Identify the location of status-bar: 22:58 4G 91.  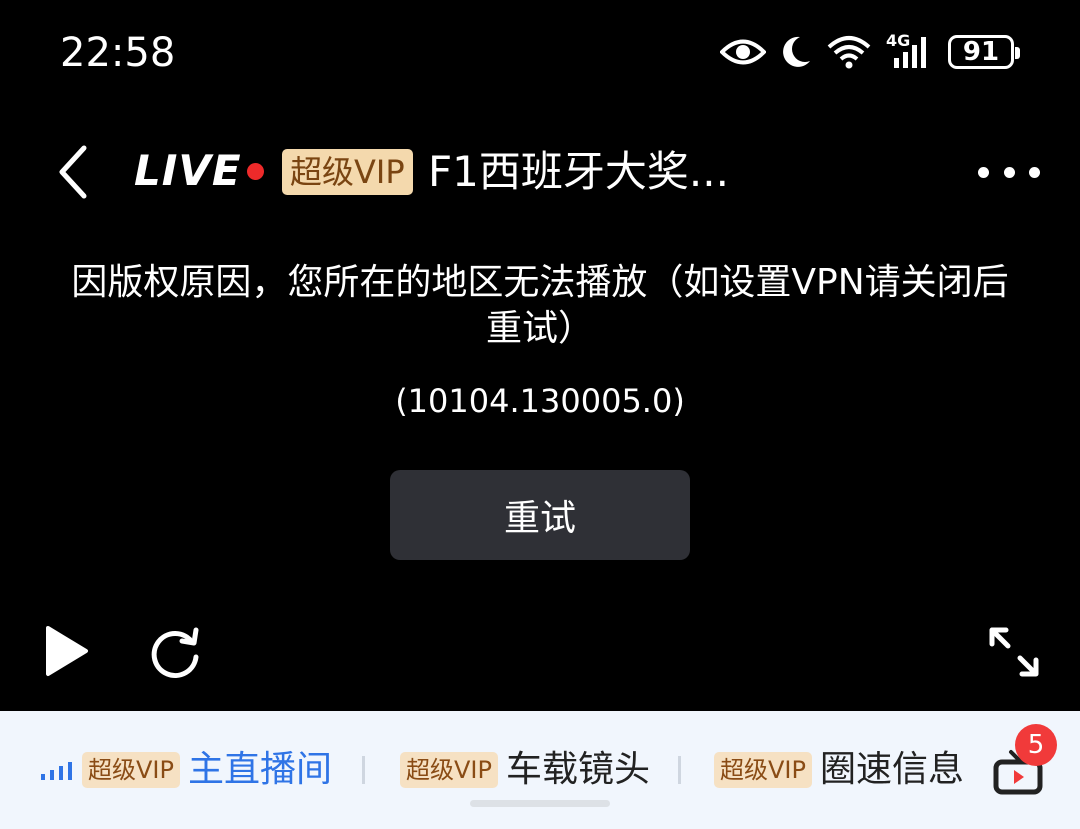
(540, 52).